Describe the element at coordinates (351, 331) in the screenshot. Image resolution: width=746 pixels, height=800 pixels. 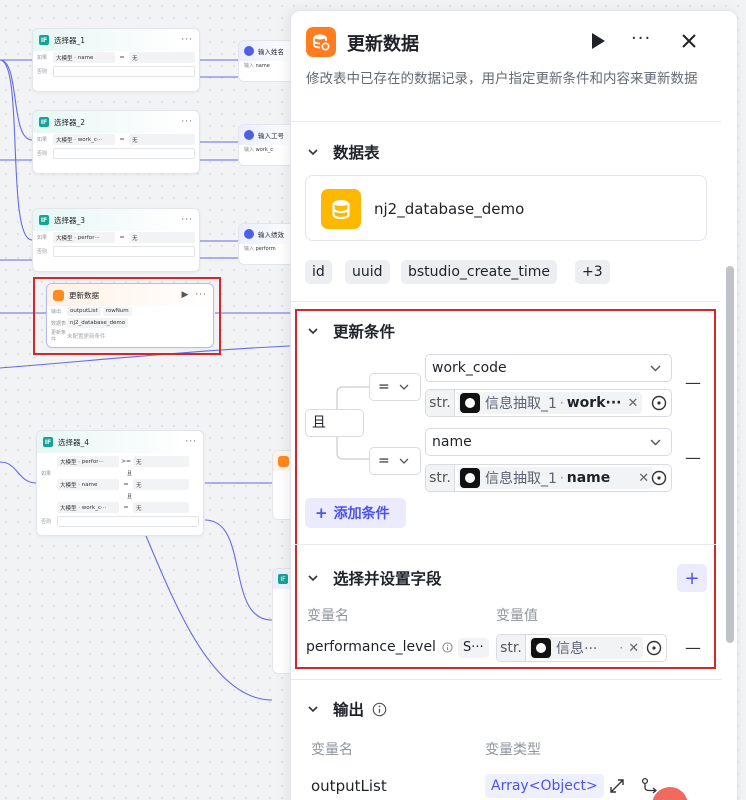
I see `section-condition-toggle: 更新条件` at that location.